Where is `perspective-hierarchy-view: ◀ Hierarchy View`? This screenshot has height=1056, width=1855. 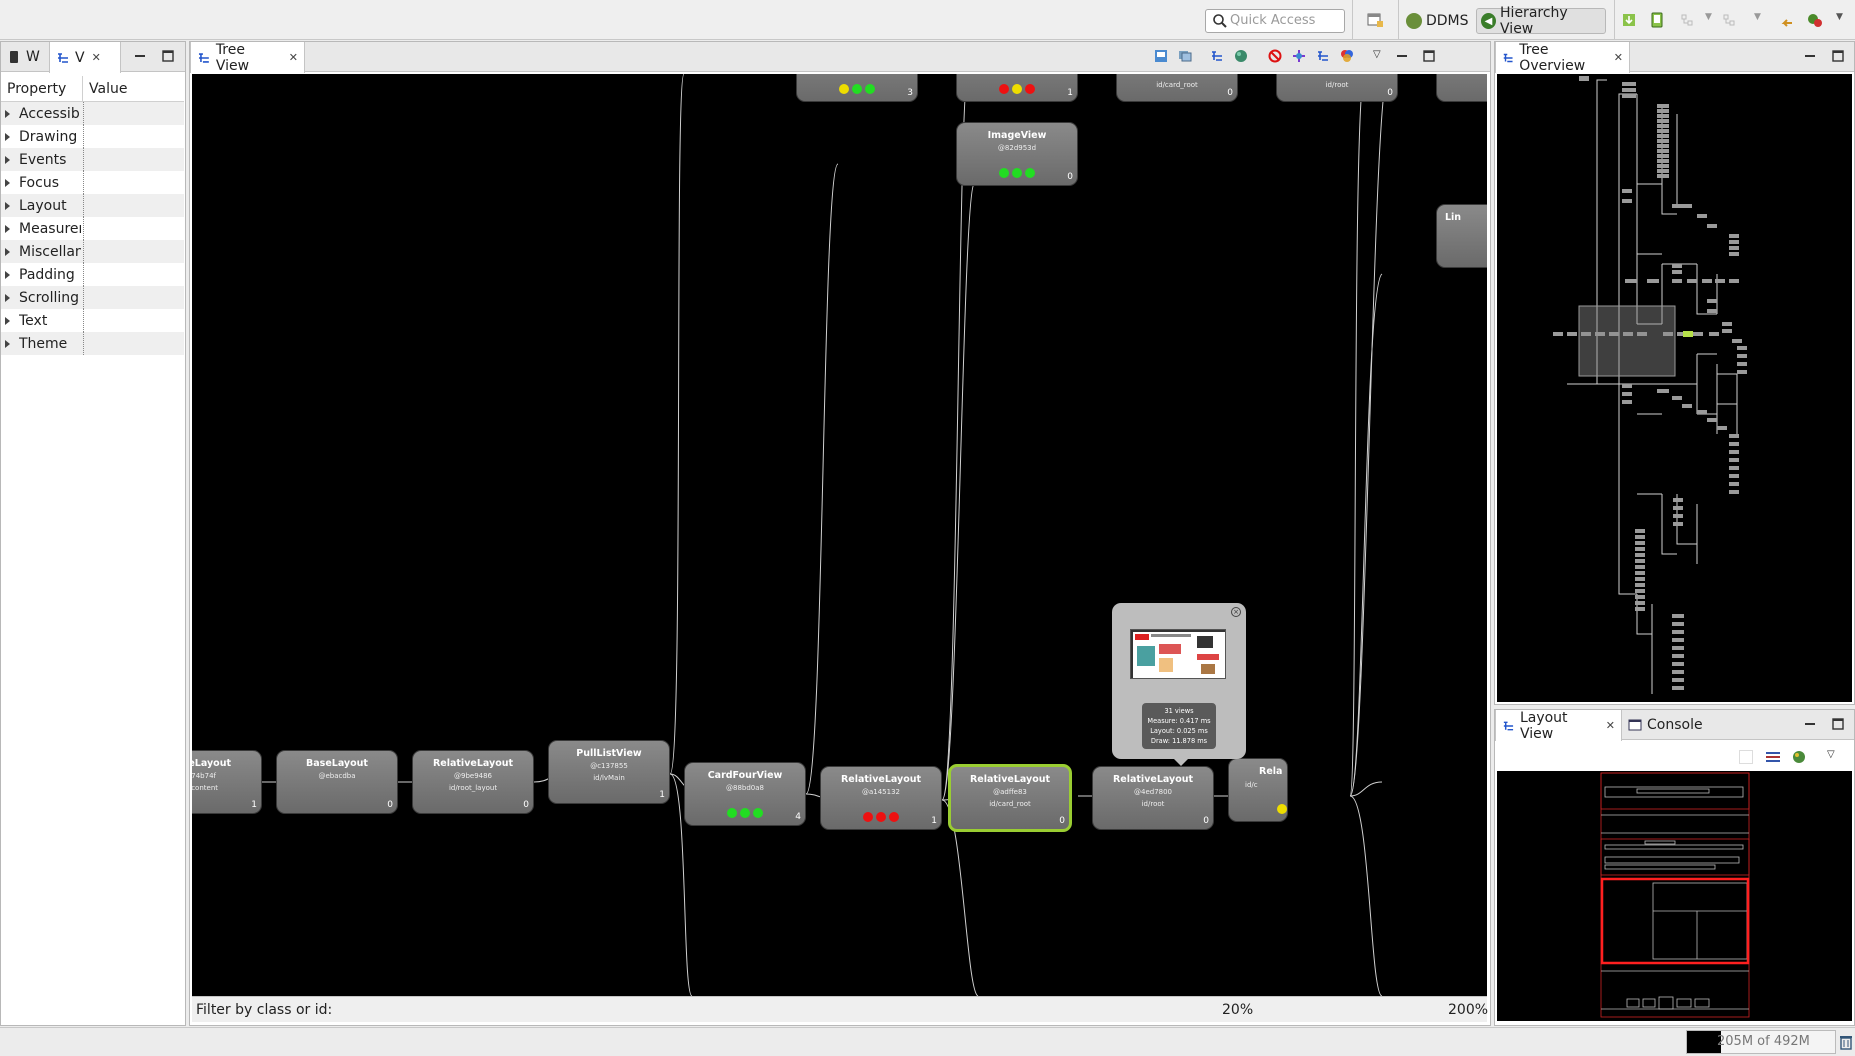 perspective-hierarchy-view: ◀ Hierarchy View is located at coordinates (1541, 21).